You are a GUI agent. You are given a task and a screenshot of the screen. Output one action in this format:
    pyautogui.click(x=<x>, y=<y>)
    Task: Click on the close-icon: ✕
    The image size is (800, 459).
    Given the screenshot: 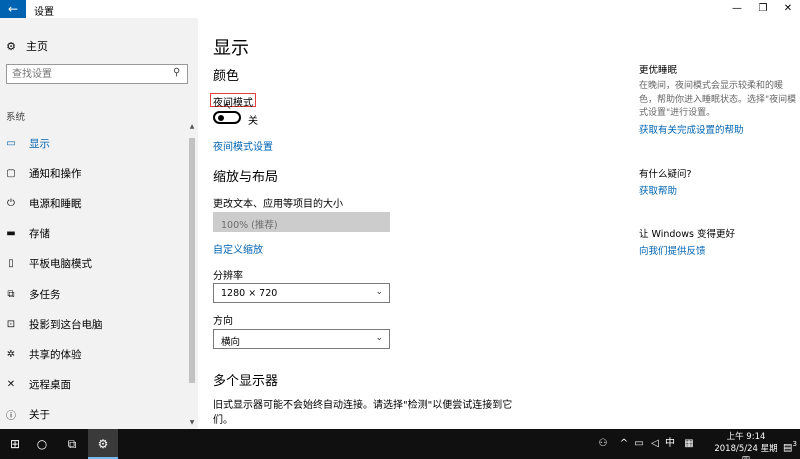 What is the action you would take?
    pyautogui.click(x=788, y=8)
    